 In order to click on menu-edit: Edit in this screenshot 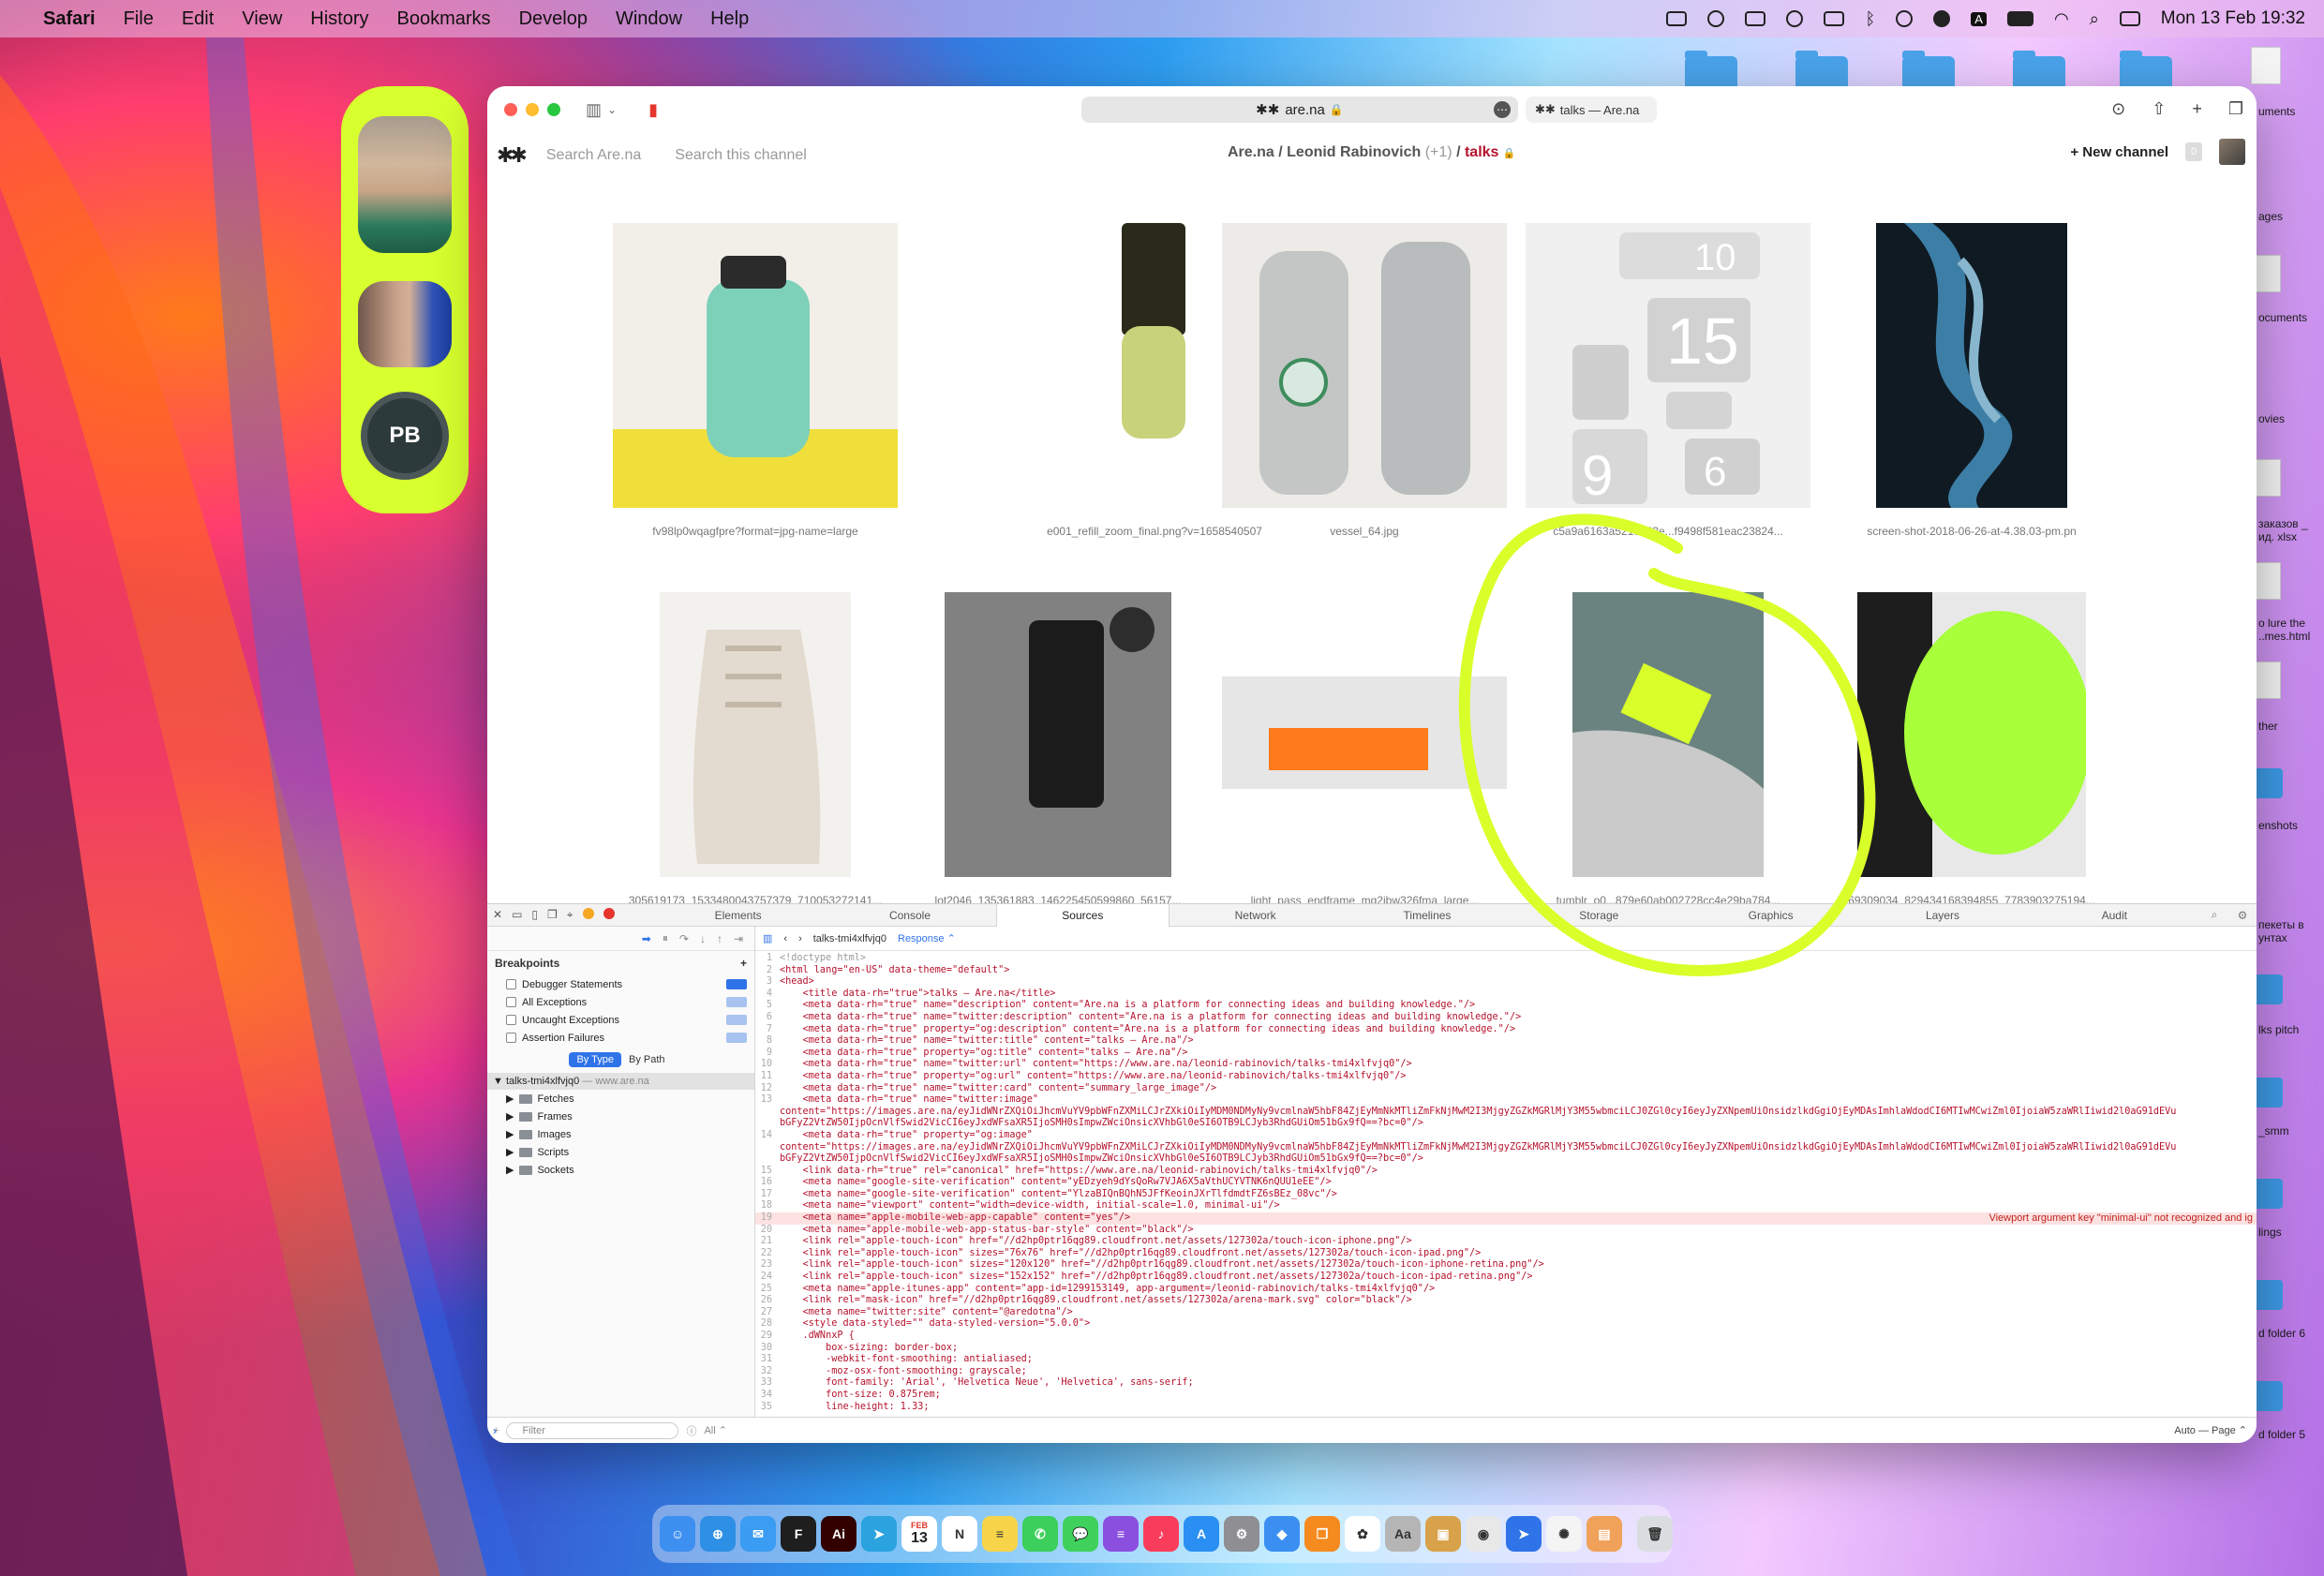, I will do `click(198, 19)`.